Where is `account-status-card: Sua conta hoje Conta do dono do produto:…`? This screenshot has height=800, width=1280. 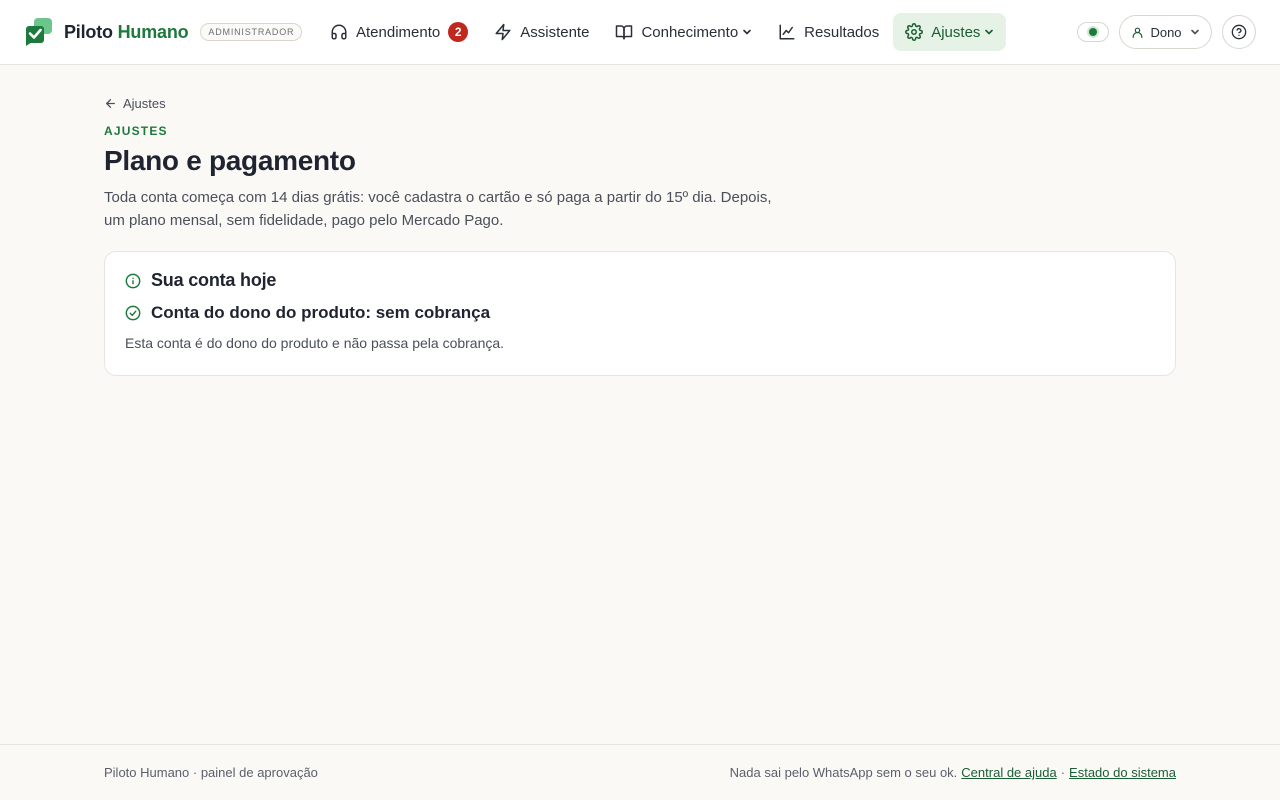
account-status-card: Sua conta hoje Conta do dono do produto:… is located at coordinates (640, 313).